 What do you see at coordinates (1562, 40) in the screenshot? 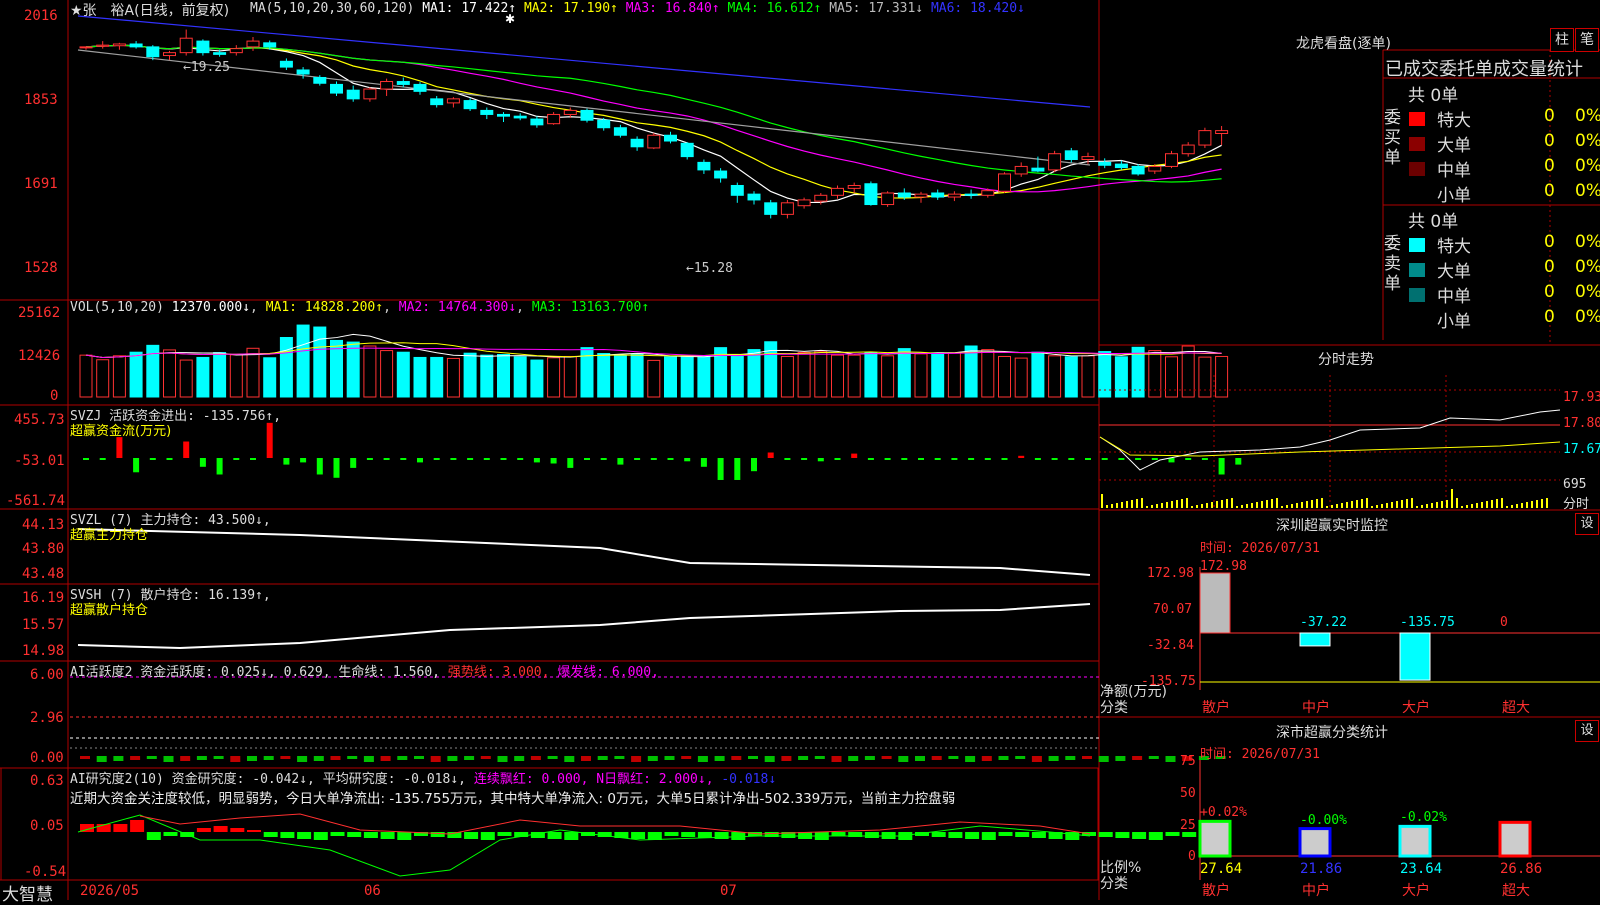
I see `bar-mode-button: 柱` at bounding box center [1562, 40].